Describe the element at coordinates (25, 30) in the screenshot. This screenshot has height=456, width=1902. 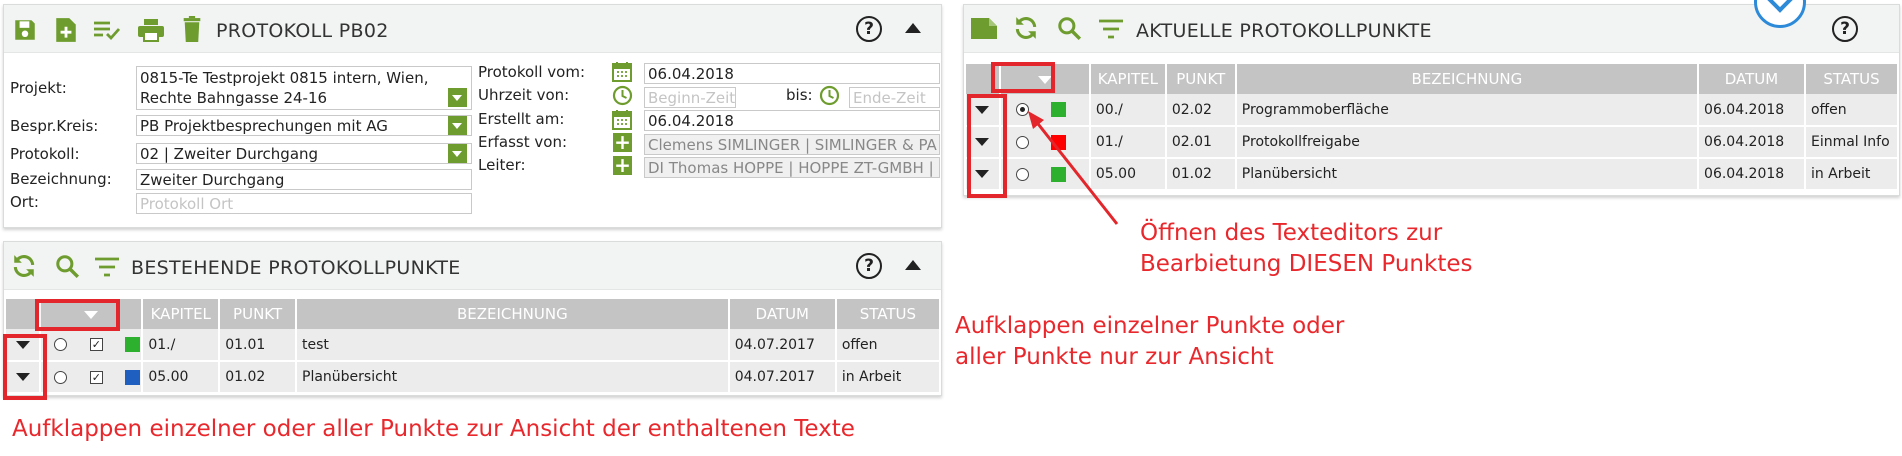
I see `save-icon` at that location.